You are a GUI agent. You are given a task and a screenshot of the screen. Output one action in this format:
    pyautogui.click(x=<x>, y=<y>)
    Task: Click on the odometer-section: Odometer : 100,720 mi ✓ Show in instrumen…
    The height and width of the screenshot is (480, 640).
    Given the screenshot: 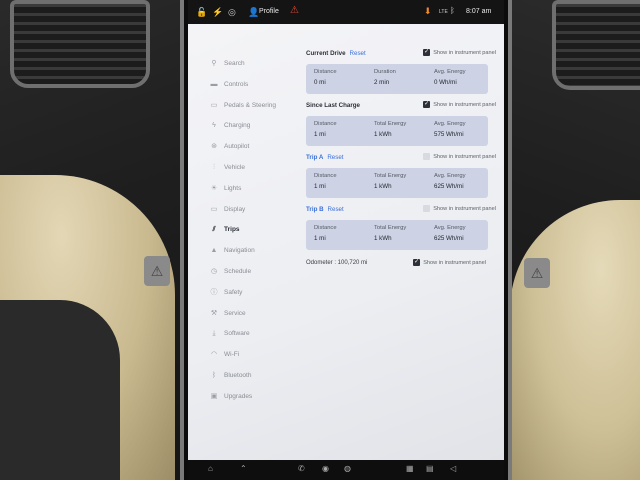 What is the action you would take?
    pyautogui.click(x=401, y=265)
    